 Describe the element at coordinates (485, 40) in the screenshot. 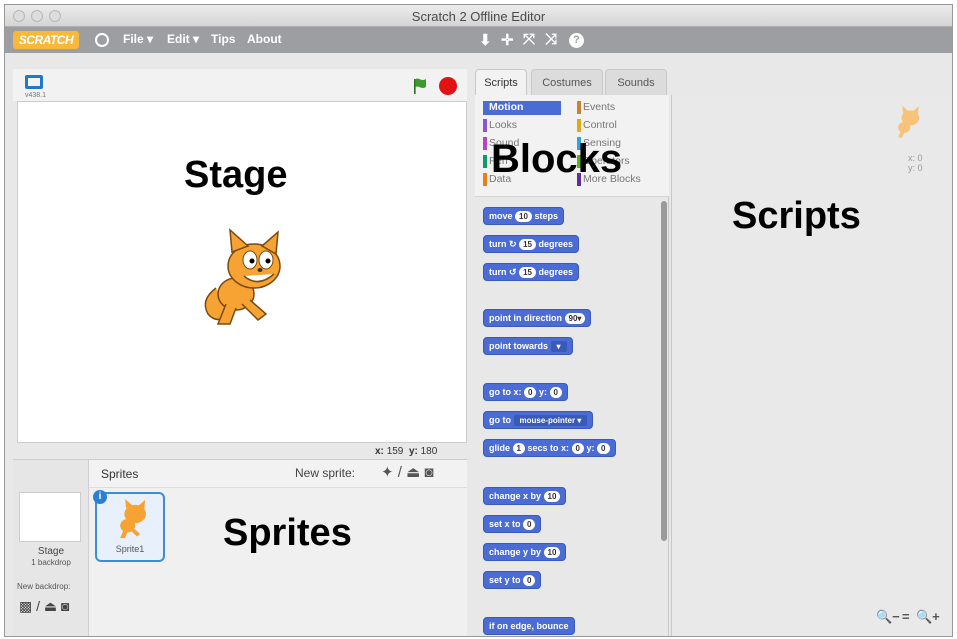

I see `duplicate-tool-icon: ⬇` at that location.